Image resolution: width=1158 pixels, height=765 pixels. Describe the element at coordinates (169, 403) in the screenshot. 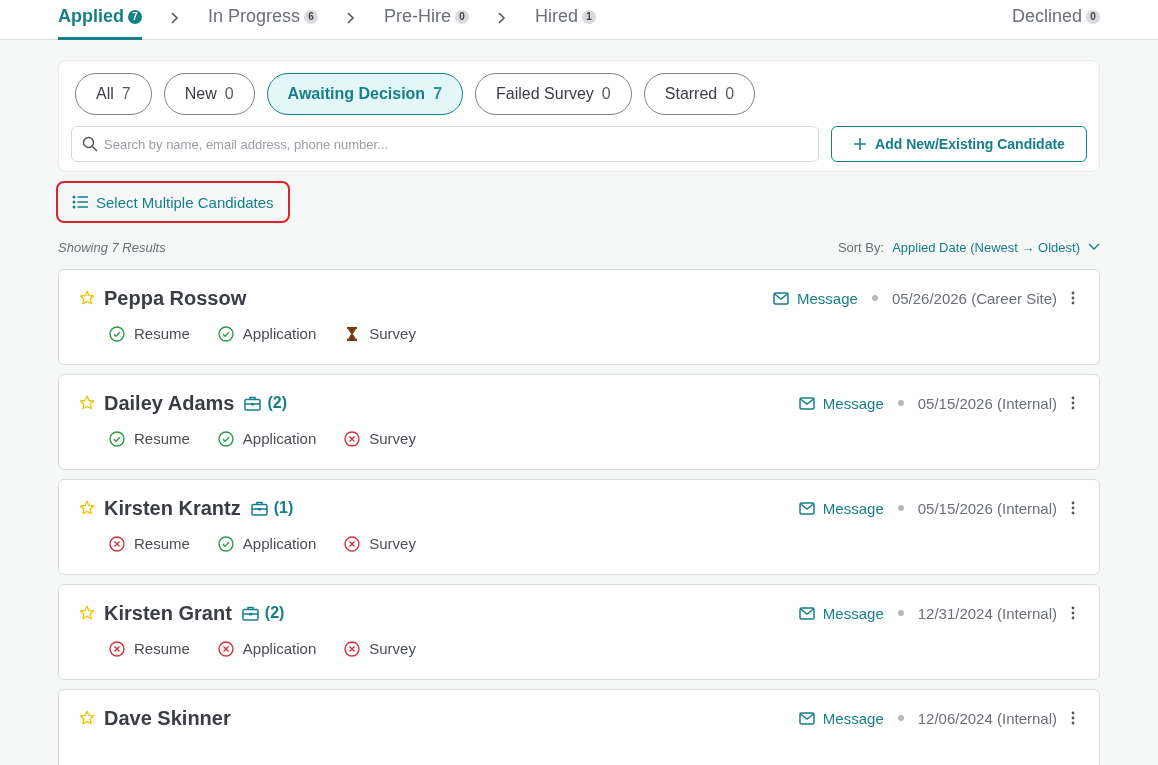

I see `candidate-name: Dailey Adams` at that location.